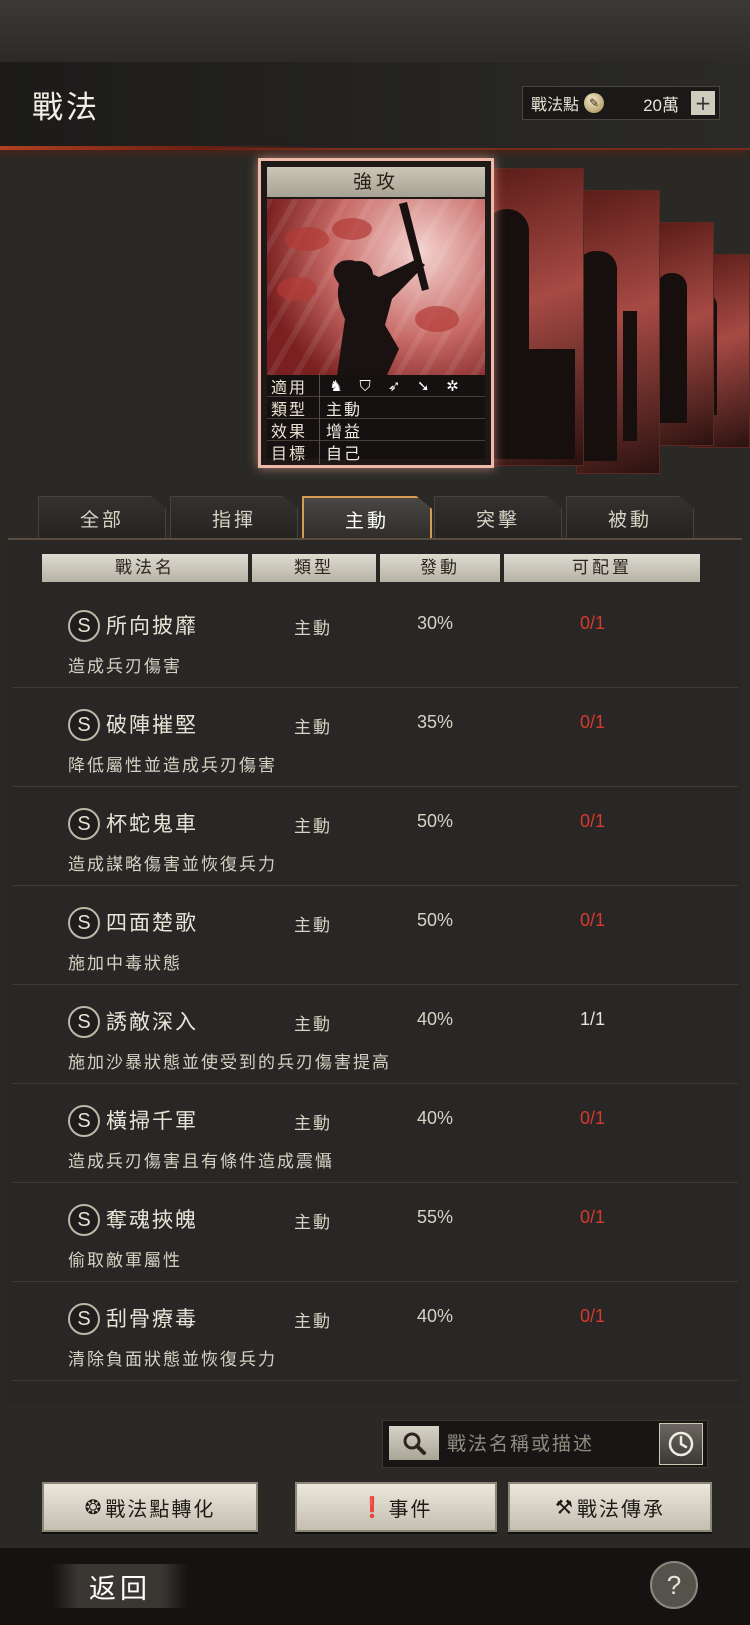 The image size is (750, 1625). What do you see at coordinates (555, 104) in the screenshot?
I see `points-label: 戰法點` at bounding box center [555, 104].